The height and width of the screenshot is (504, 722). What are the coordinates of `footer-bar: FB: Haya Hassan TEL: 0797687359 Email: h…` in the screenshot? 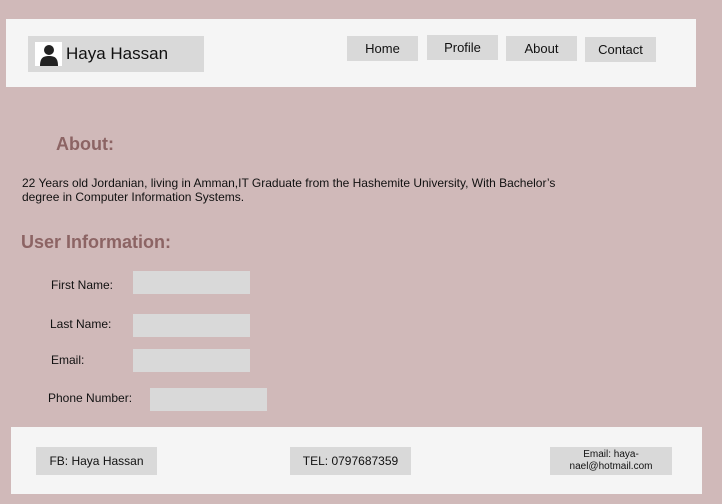 It's located at (356, 460).